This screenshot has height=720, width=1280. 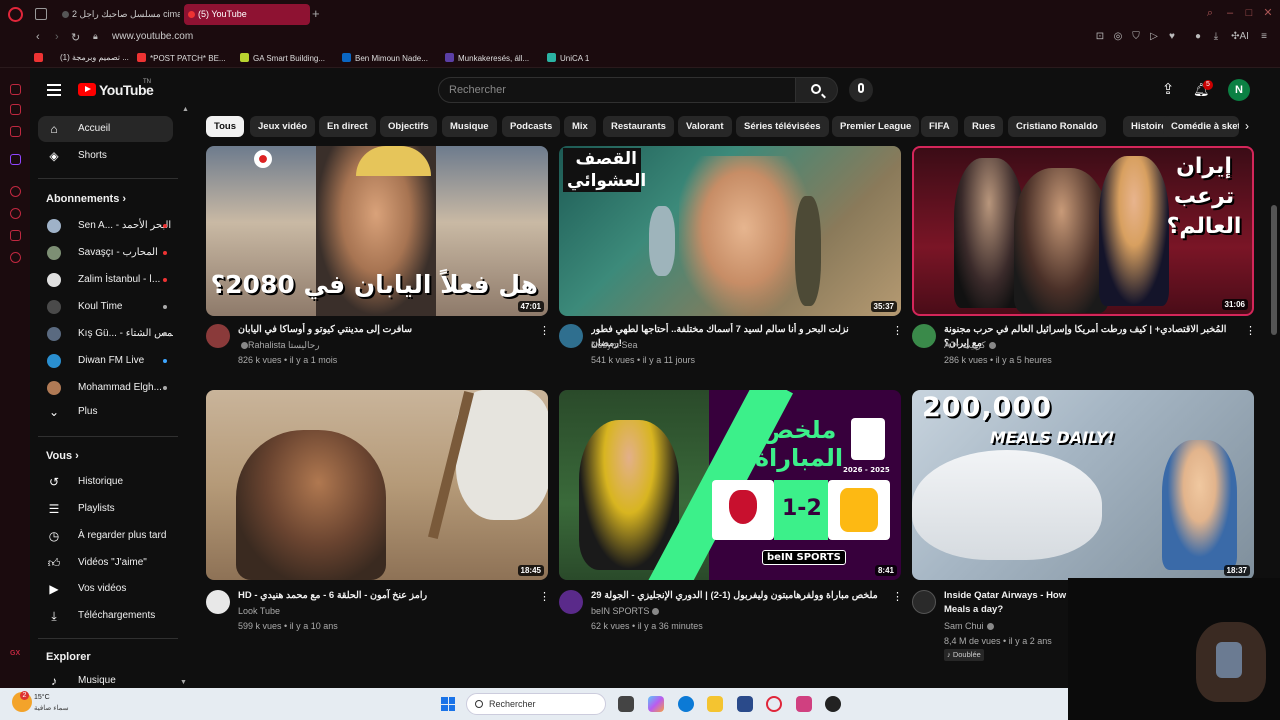 What do you see at coordinates (1083, 231) in the screenshot?
I see `video-thumbnail: إيران ترعب العالم؟ 31:06` at bounding box center [1083, 231].